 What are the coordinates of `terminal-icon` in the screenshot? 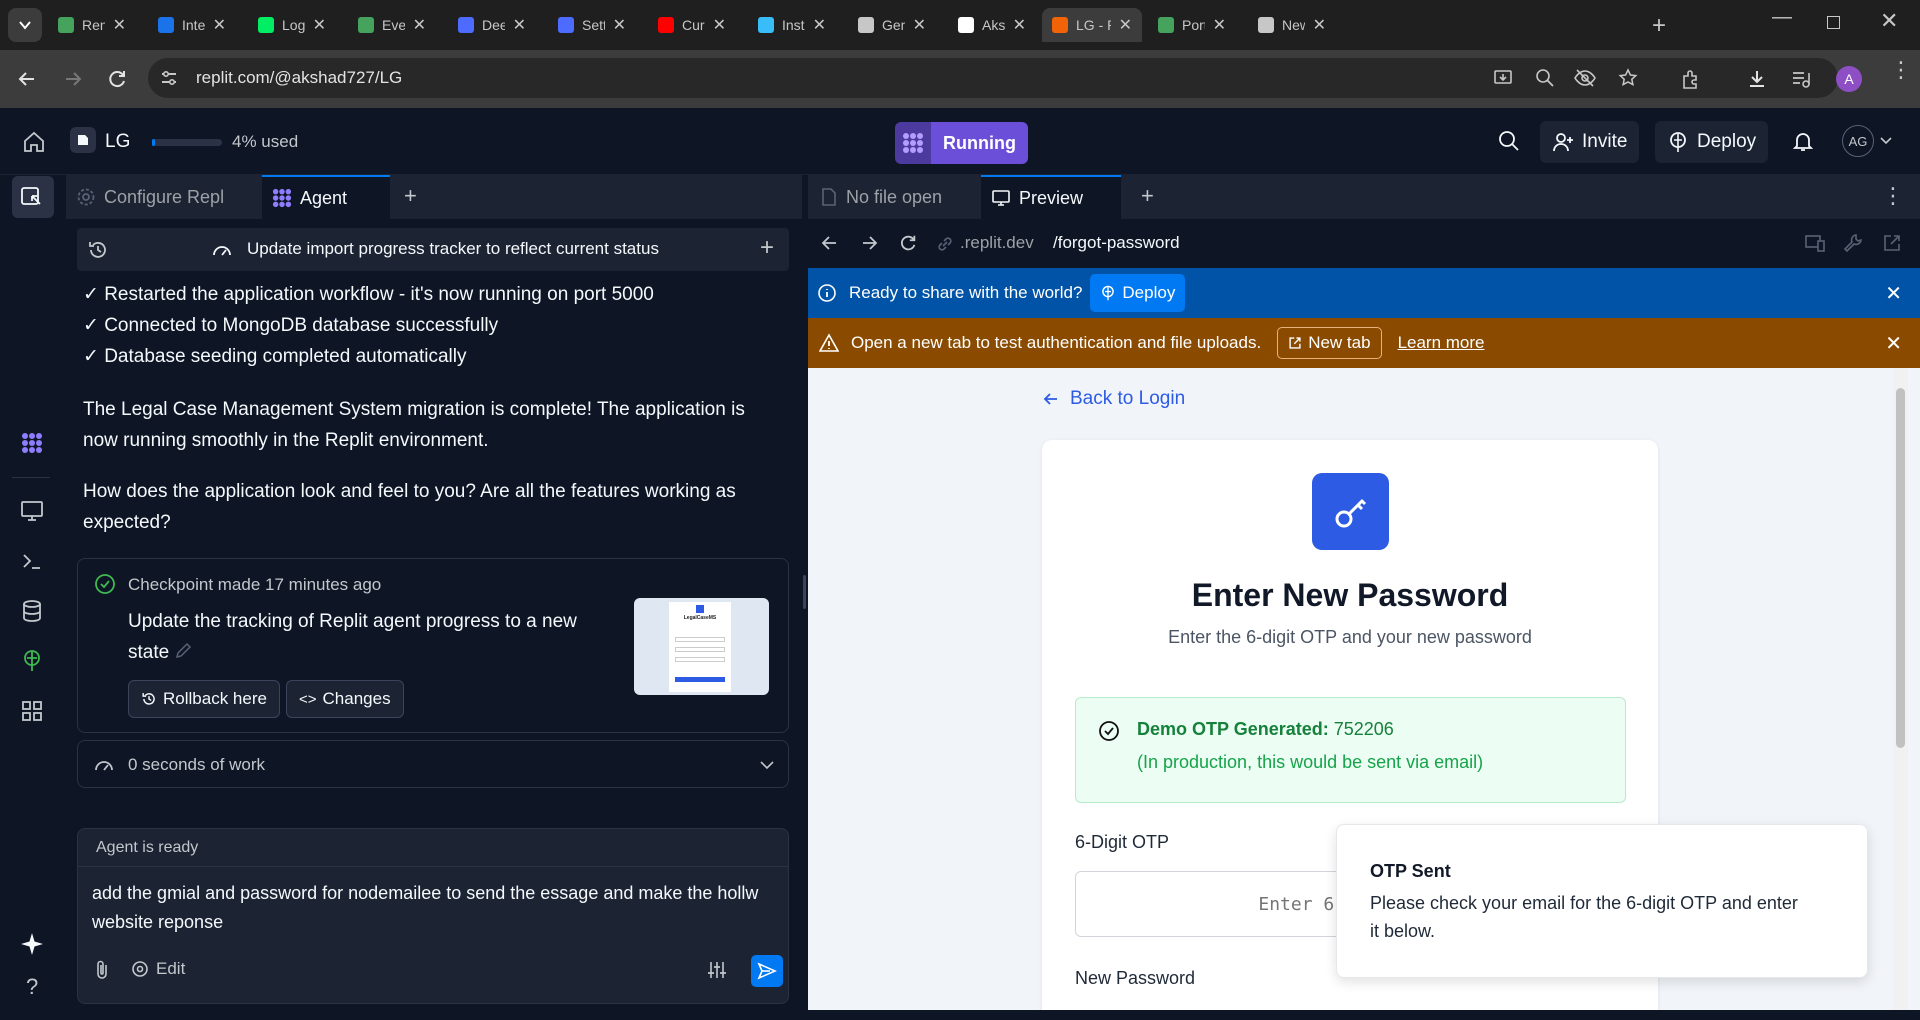 It's located at (32, 561).